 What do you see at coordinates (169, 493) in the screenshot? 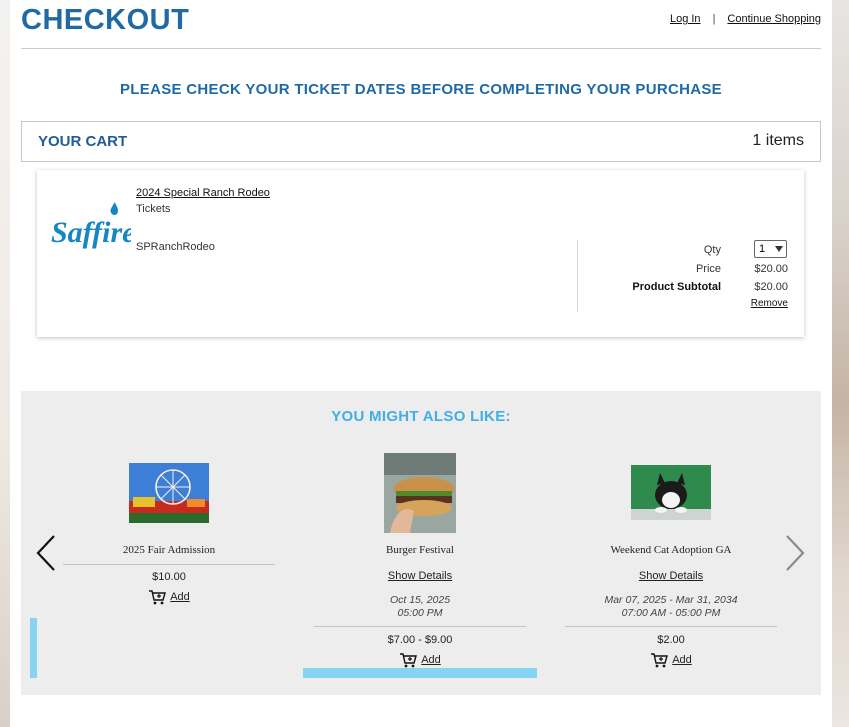
I see `fair-ferris-wheel-image` at bounding box center [169, 493].